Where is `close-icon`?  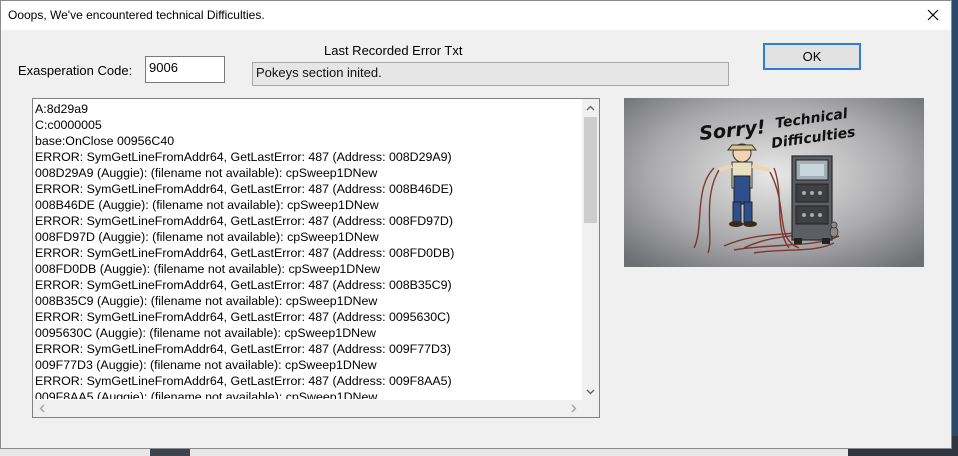
close-icon is located at coordinates (933, 15).